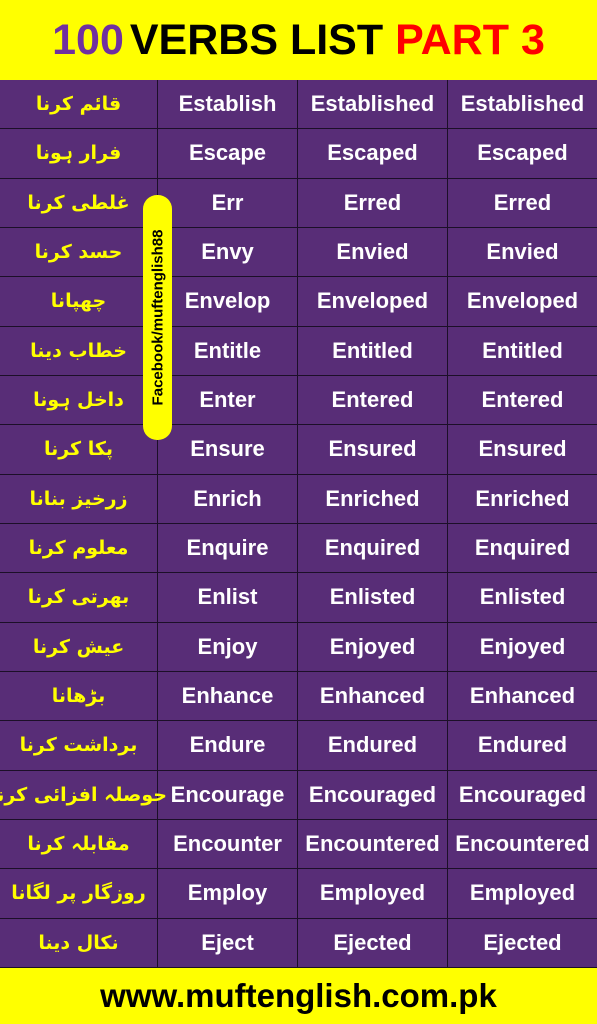 Image resolution: width=597 pixels, height=1024 pixels. What do you see at coordinates (88, 39) in the screenshot?
I see `title-number: 100` at bounding box center [88, 39].